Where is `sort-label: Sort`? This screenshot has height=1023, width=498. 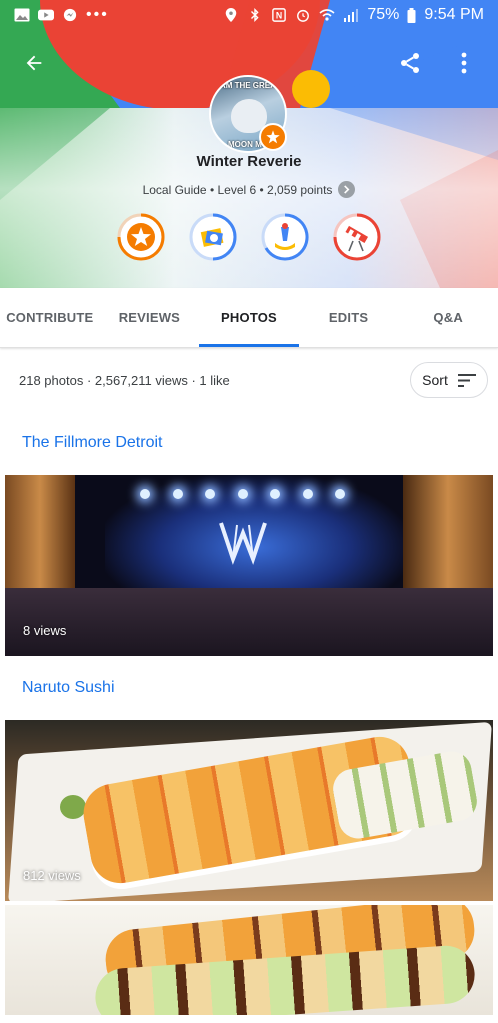
sort-label: Sort is located at coordinates (435, 380).